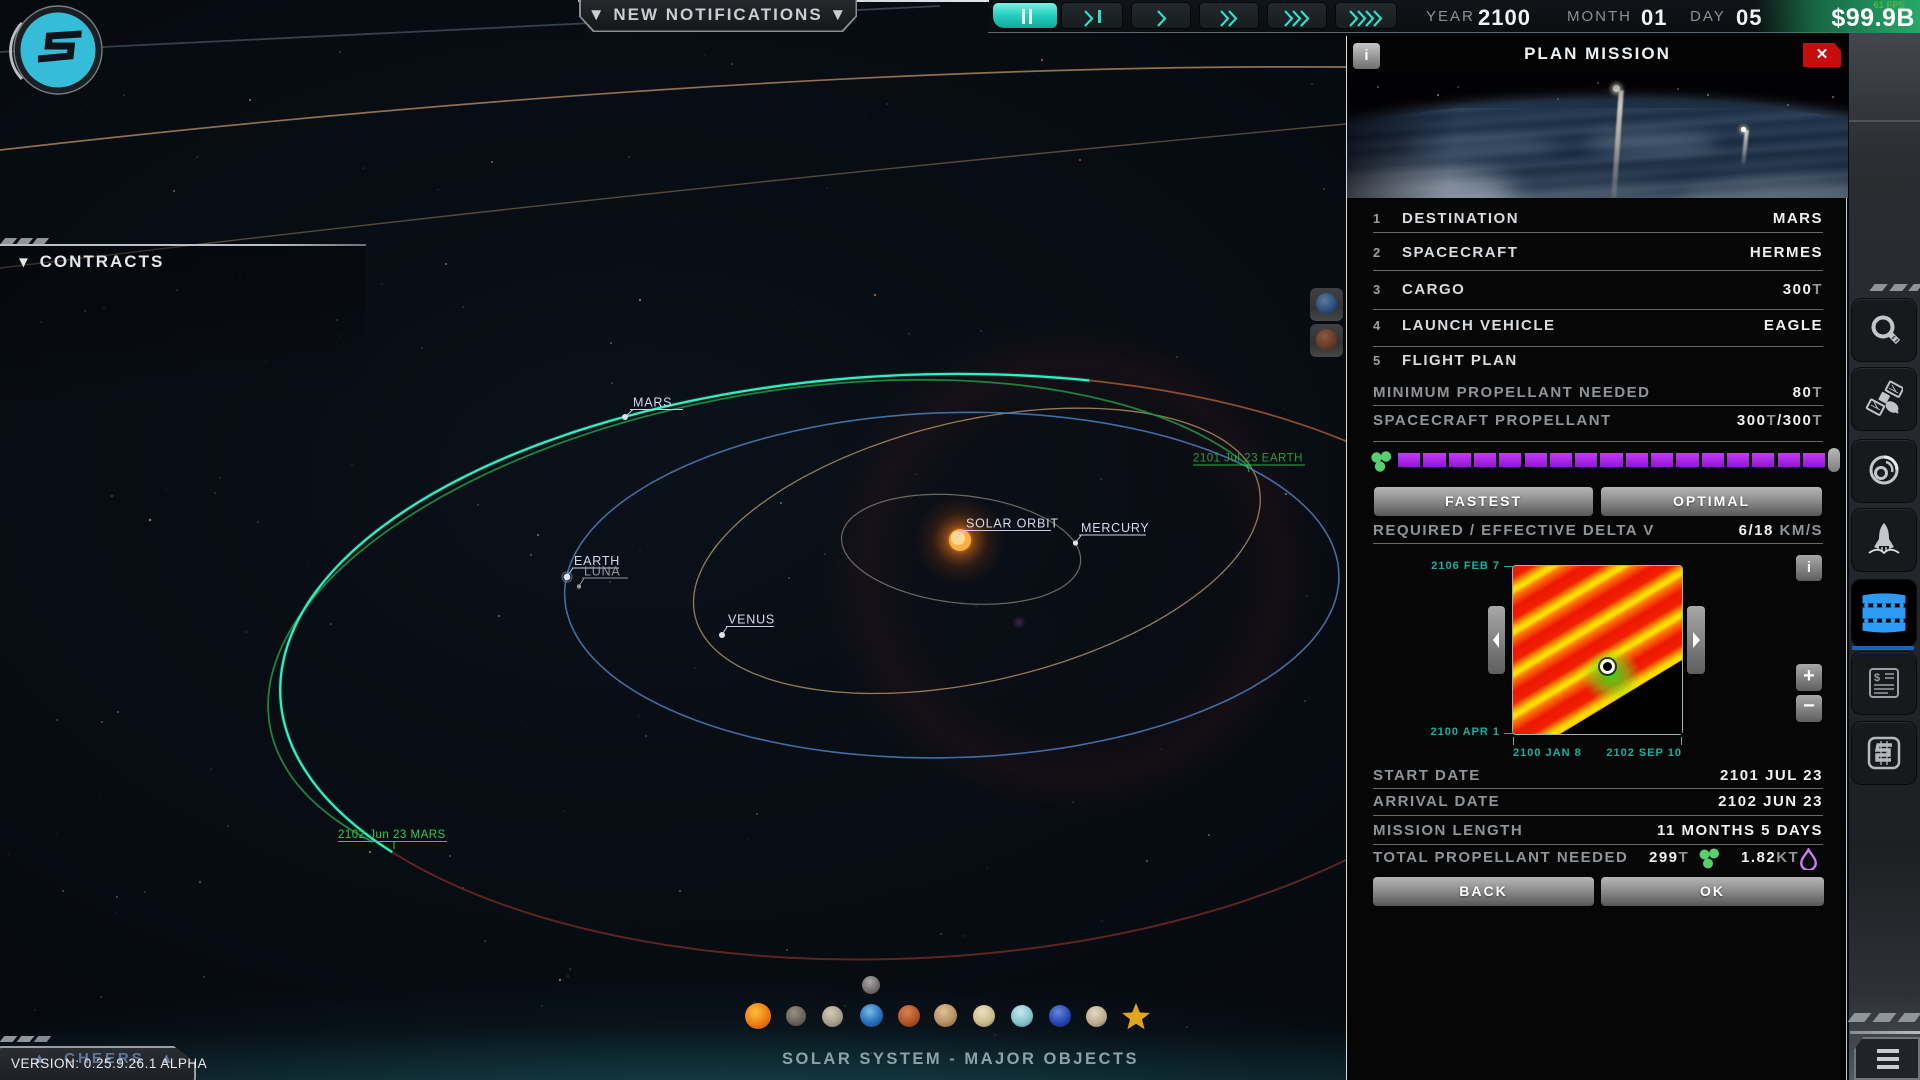  What do you see at coordinates (1012, 524) in the screenshot?
I see `svg-text: SOLAR ORBIT` at bounding box center [1012, 524].